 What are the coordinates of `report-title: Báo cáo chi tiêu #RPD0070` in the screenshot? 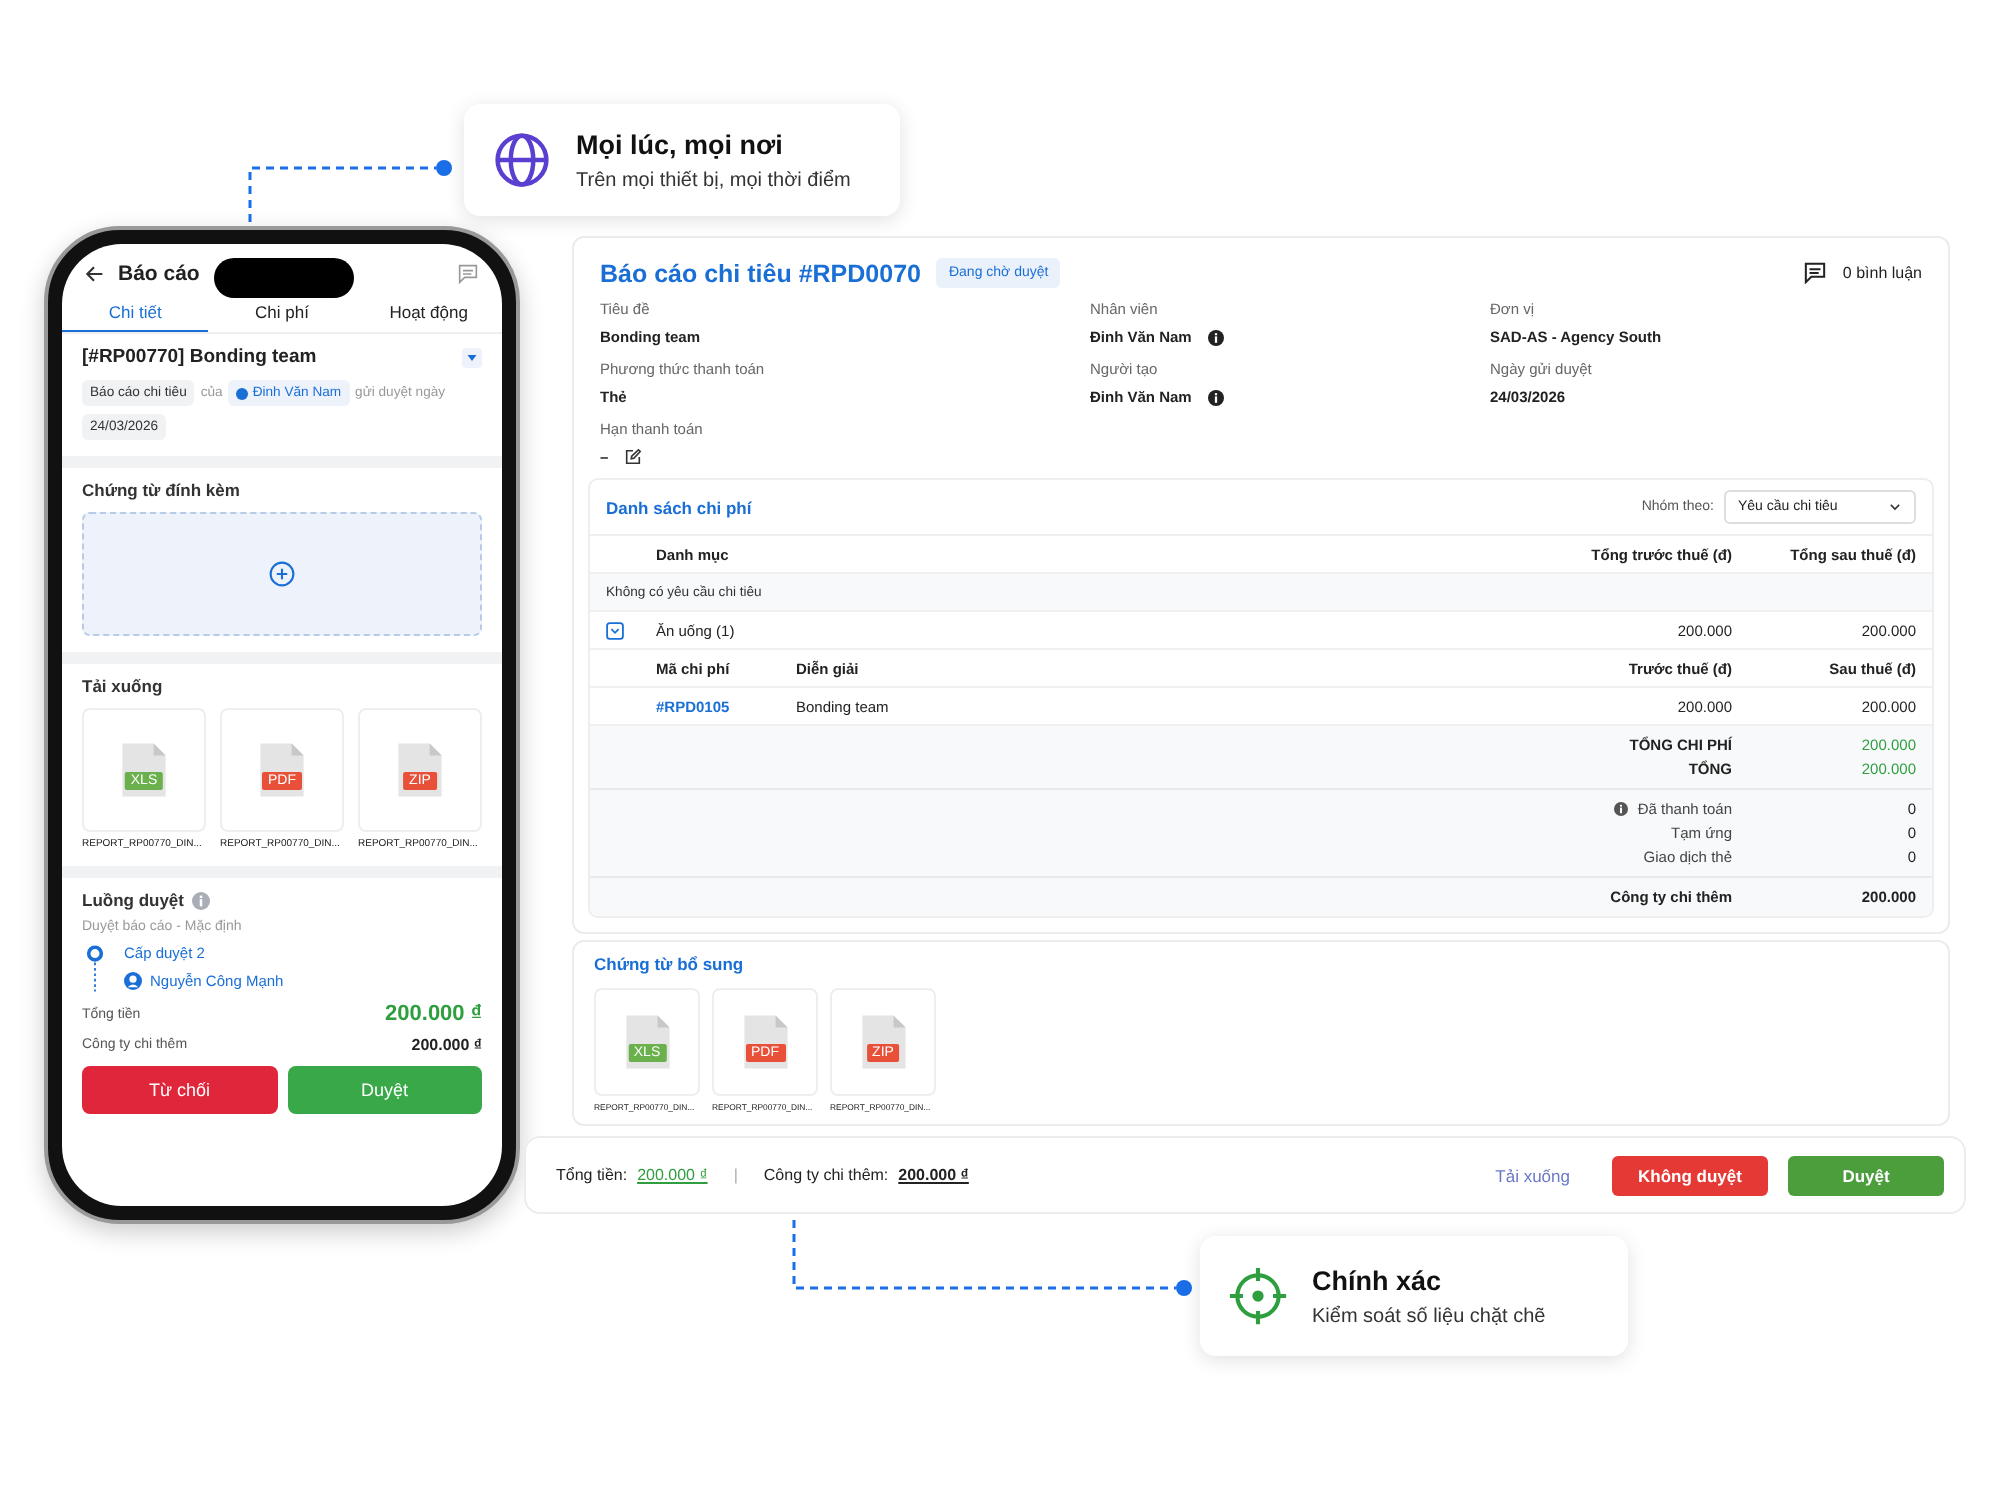 It's located at (760, 273).